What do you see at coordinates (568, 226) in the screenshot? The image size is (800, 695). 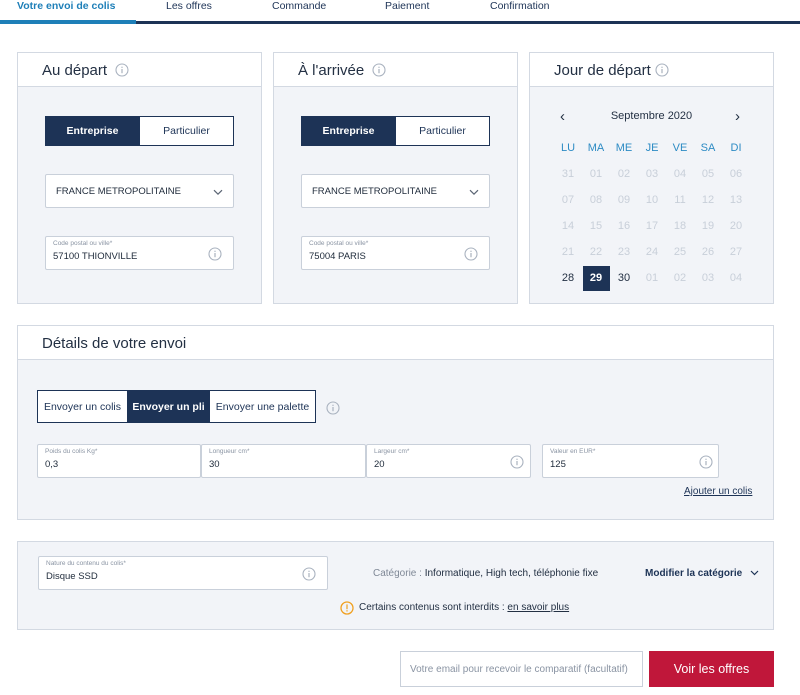 I see `calendar-day: 14` at bounding box center [568, 226].